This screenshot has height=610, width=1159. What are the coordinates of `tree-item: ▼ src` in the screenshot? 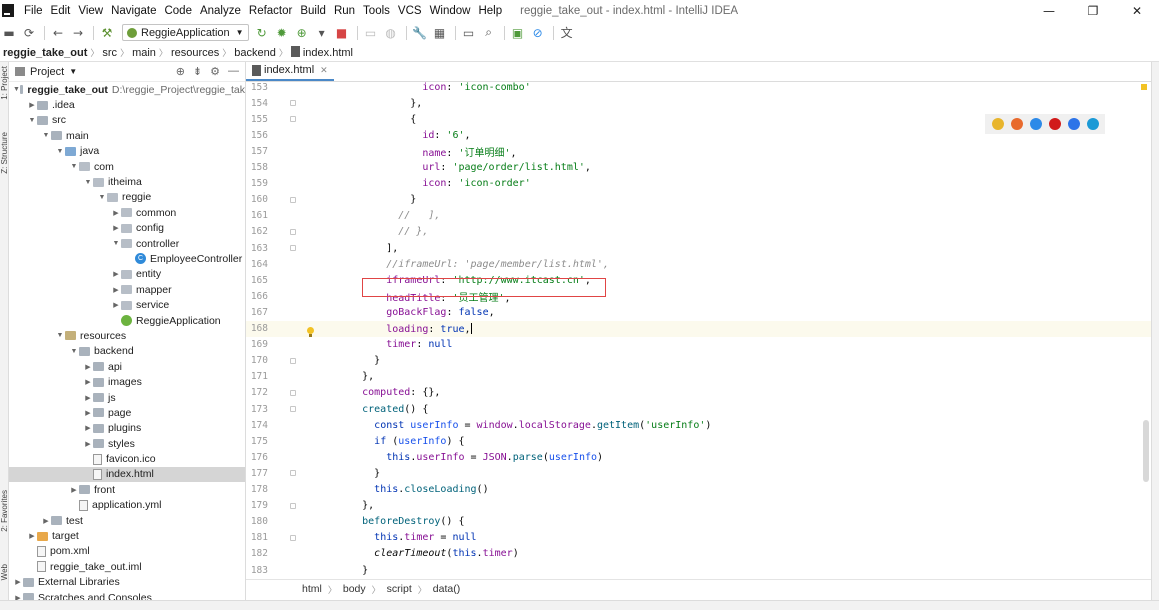 It's located at (127, 120).